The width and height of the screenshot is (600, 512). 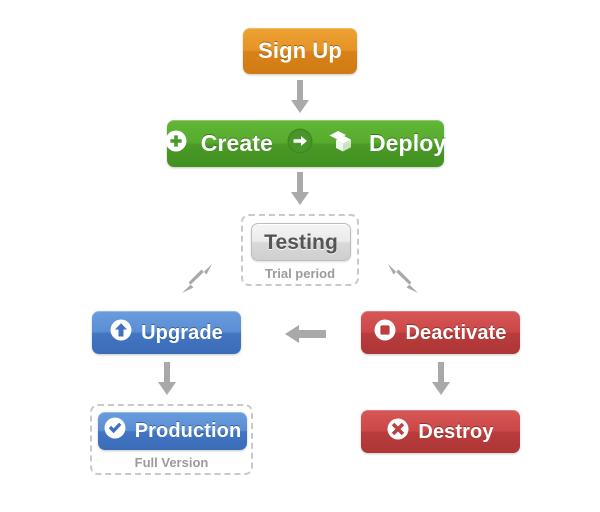 I want to click on signup-button-label: Sign Up, so click(x=300, y=50).